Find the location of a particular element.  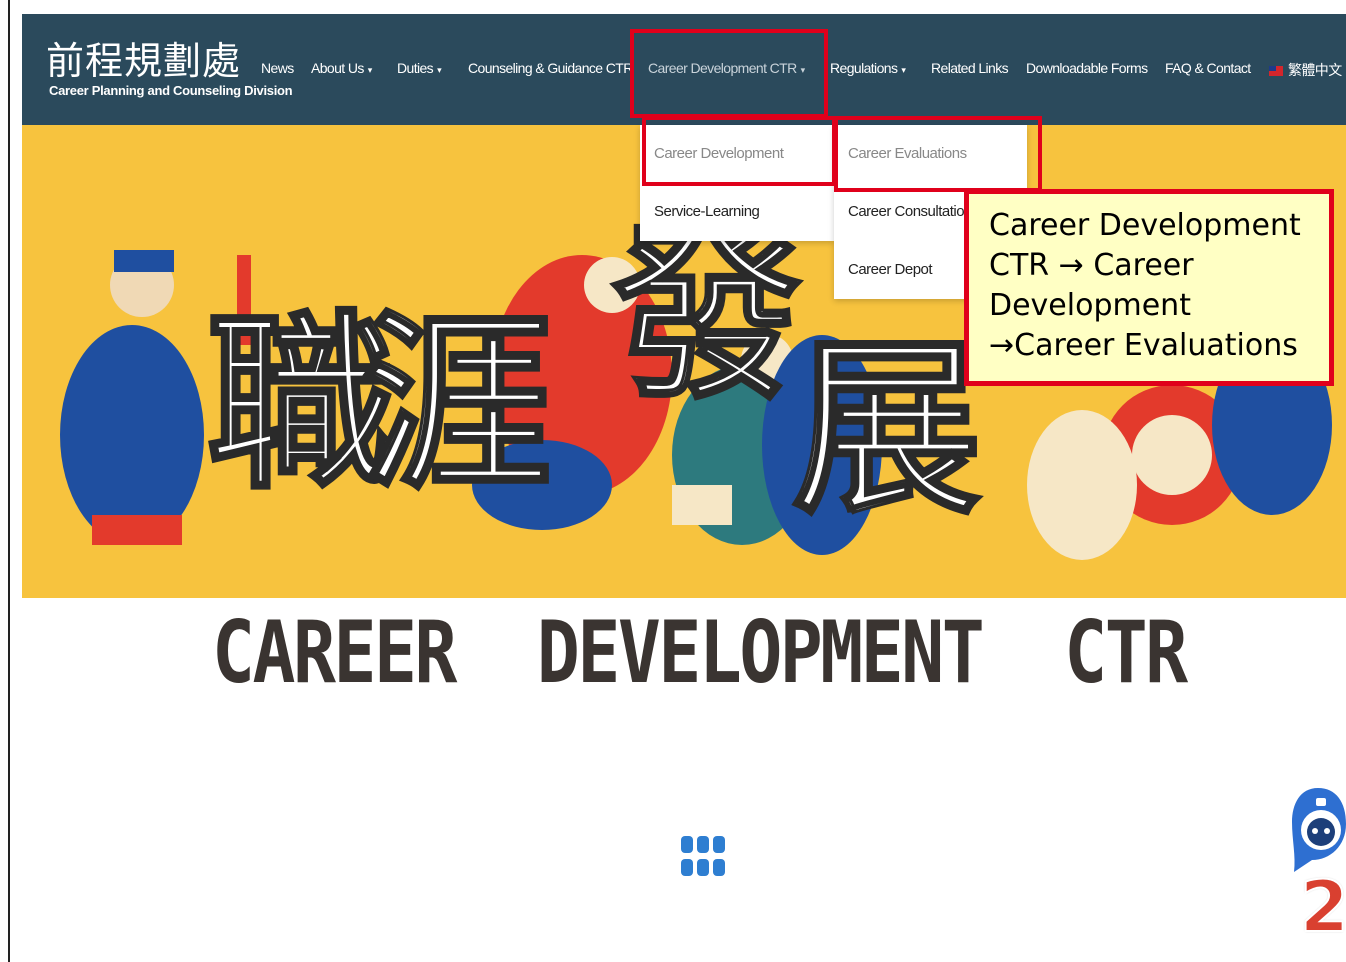

nav-language-label: 繁體中文 is located at coordinates (1315, 70).